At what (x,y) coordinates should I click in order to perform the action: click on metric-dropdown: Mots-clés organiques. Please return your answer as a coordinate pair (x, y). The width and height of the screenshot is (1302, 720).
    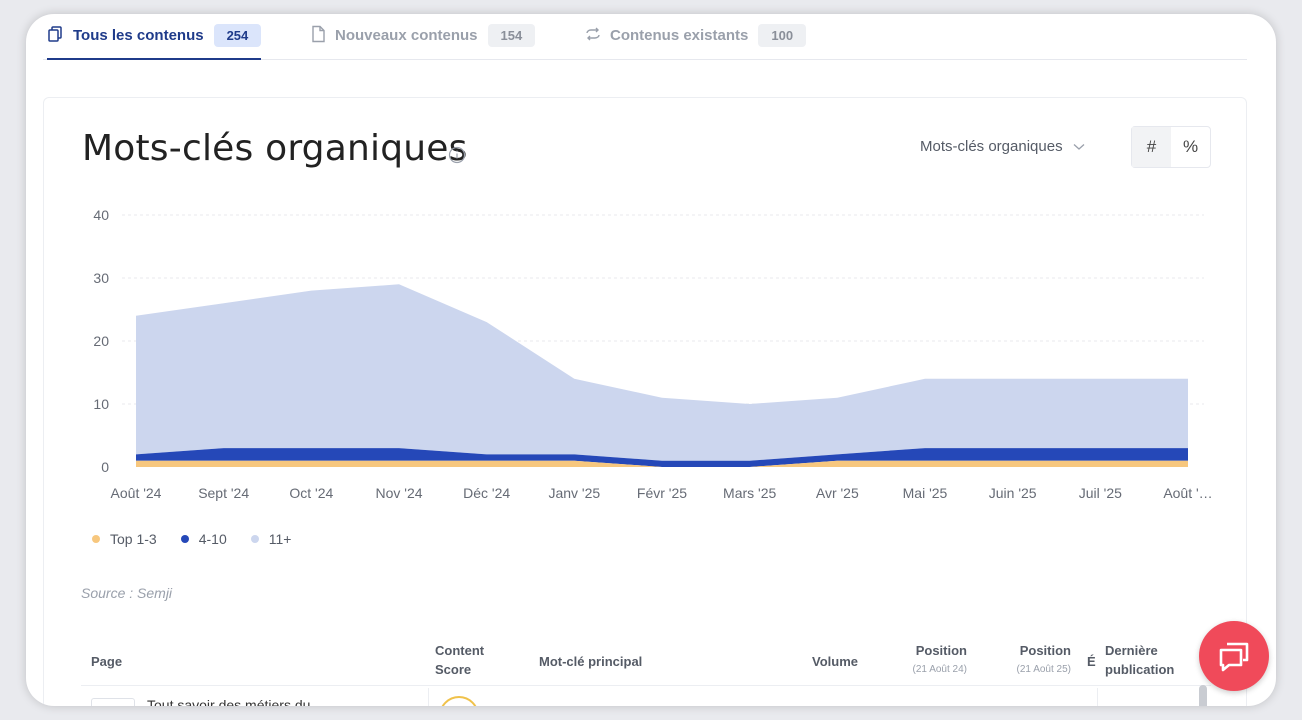
    Looking at the image, I should click on (1002, 146).